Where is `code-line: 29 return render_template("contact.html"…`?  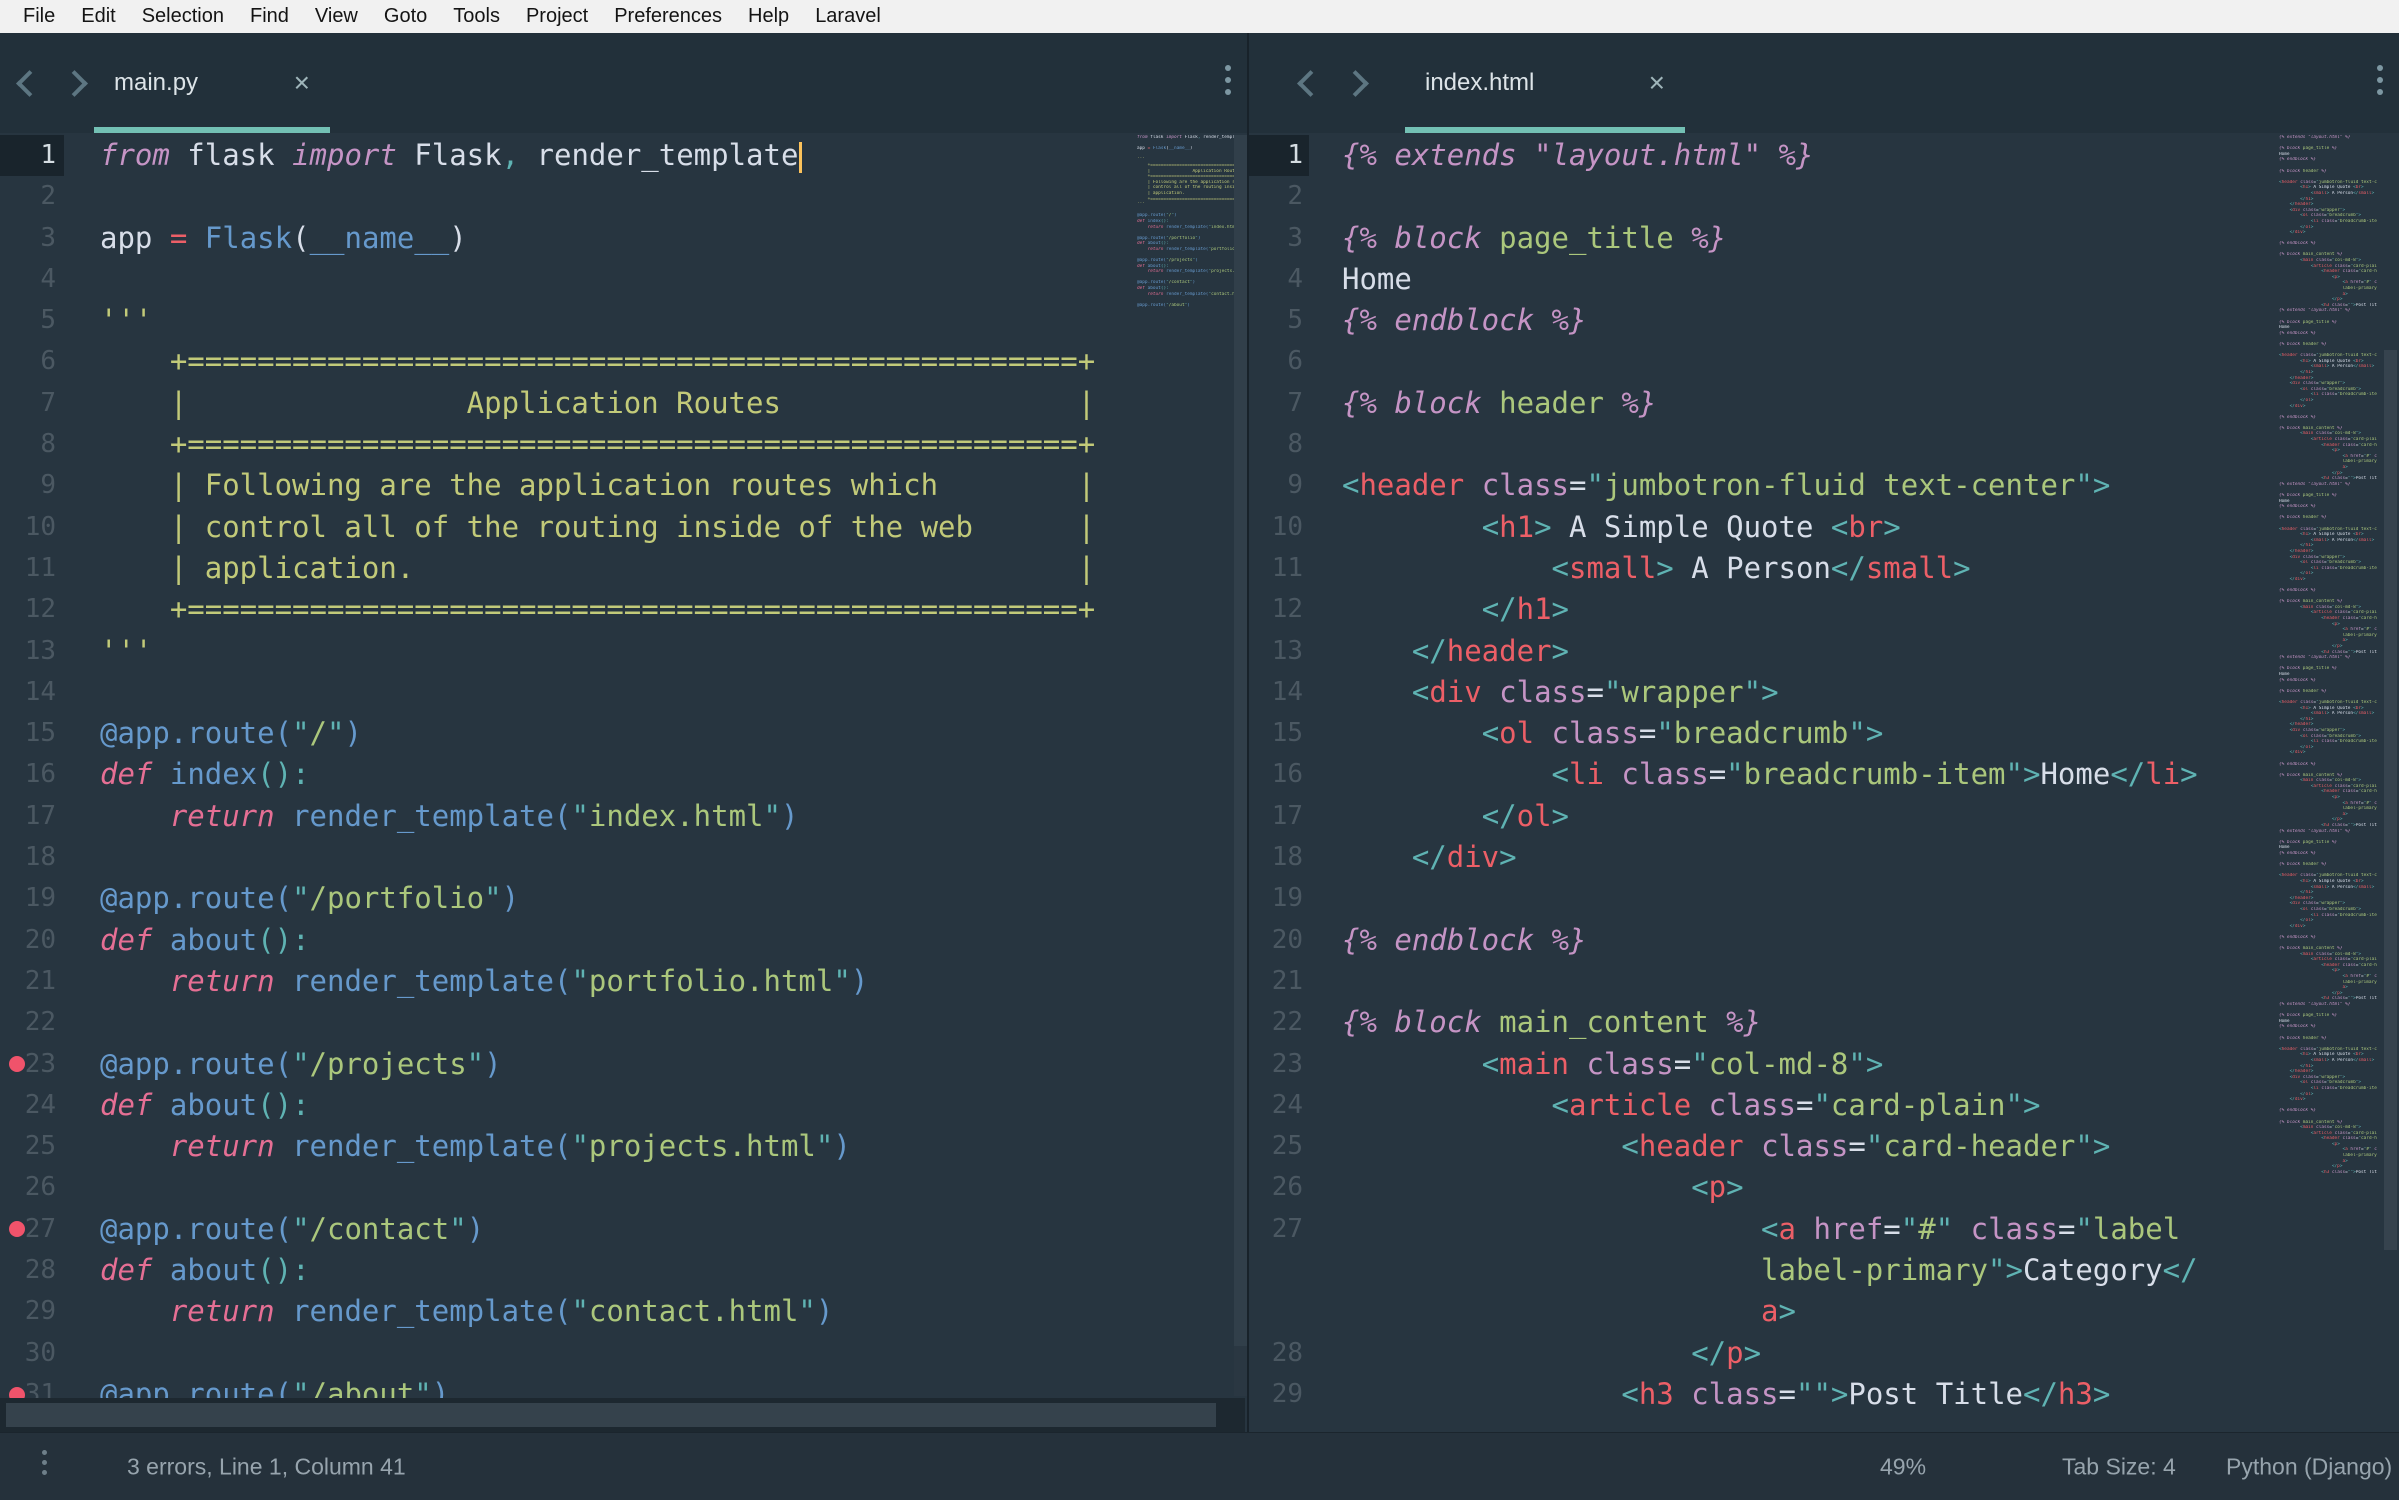
code-line: 29 return render_template("contact.html"… is located at coordinates (623, 1311).